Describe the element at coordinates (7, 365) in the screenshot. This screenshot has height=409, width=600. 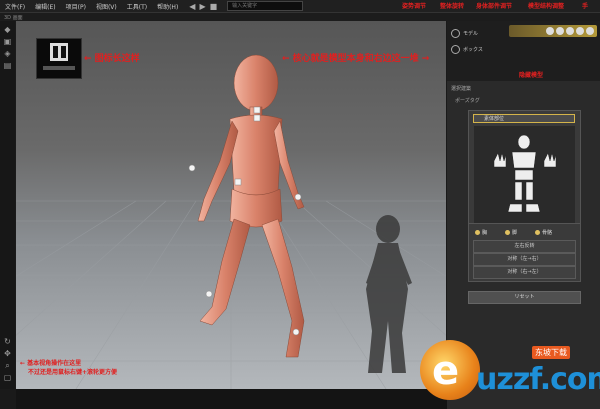
I see `zoom-icon: ⌕` at that location.